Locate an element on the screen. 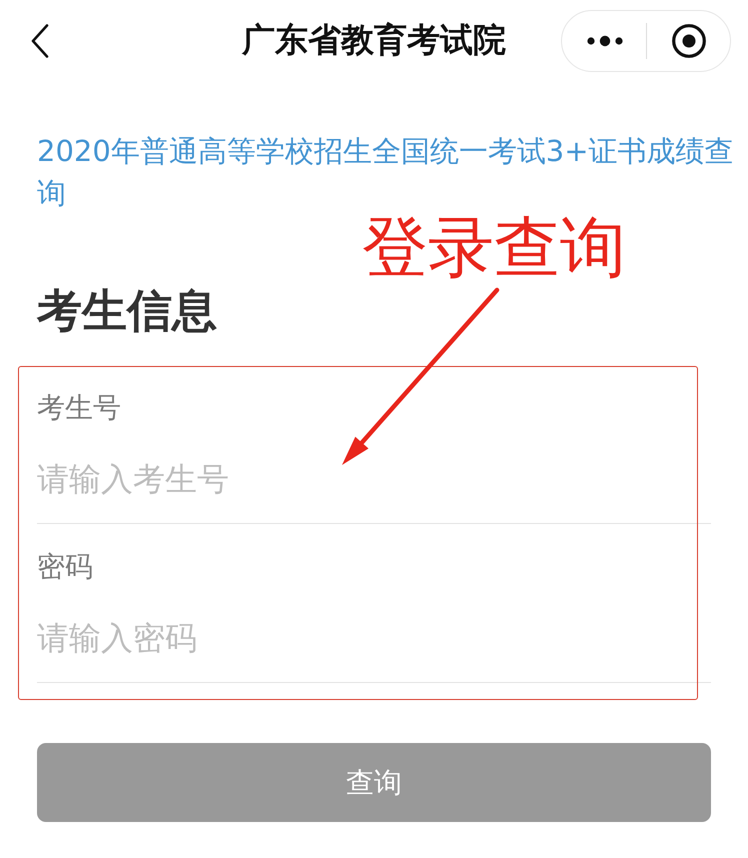  field-label: 考生号 is located at coordinates (79, 408).